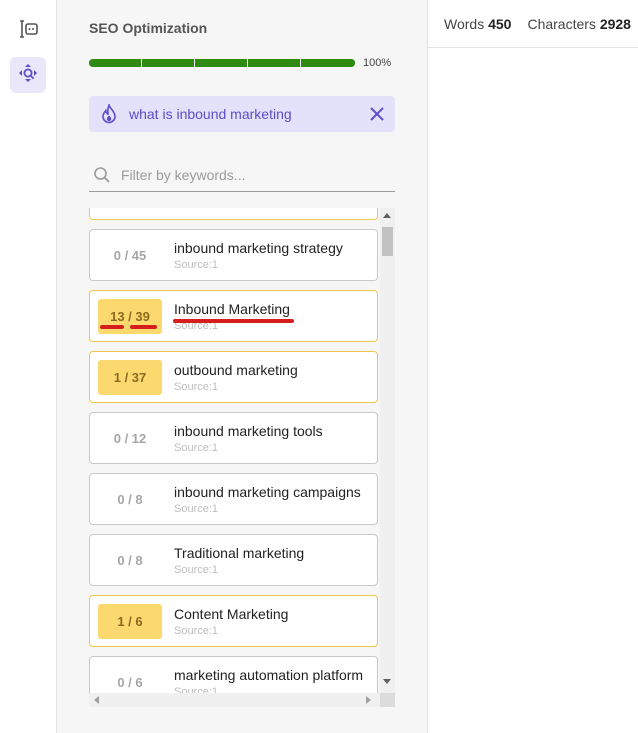 The width and height of the screenshot is (638, 733). What do you see at coordinates (377, 114) in the screenshot?
I see `close-icon` at bounding box center [377, 114].